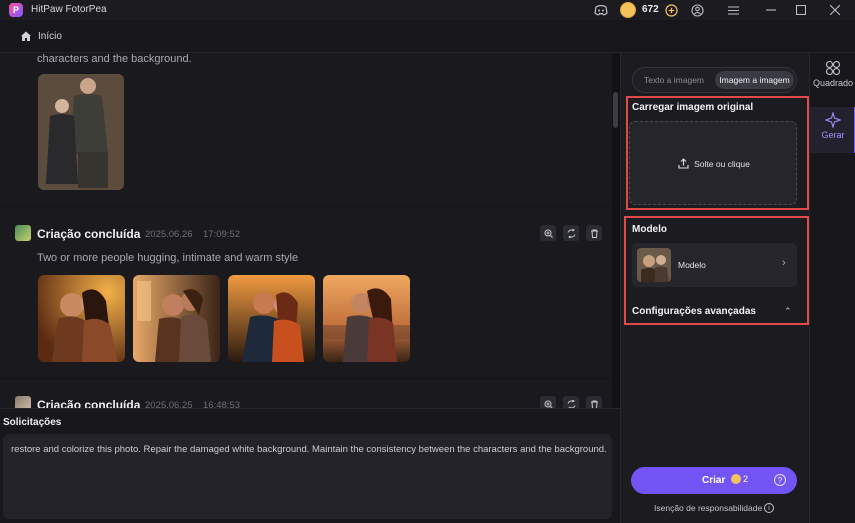 The image size is (855, 523). What do you see at coordinates (654, 265) in the screenshot?
I see `model-thumbnail` at bounding box center [654, 265].